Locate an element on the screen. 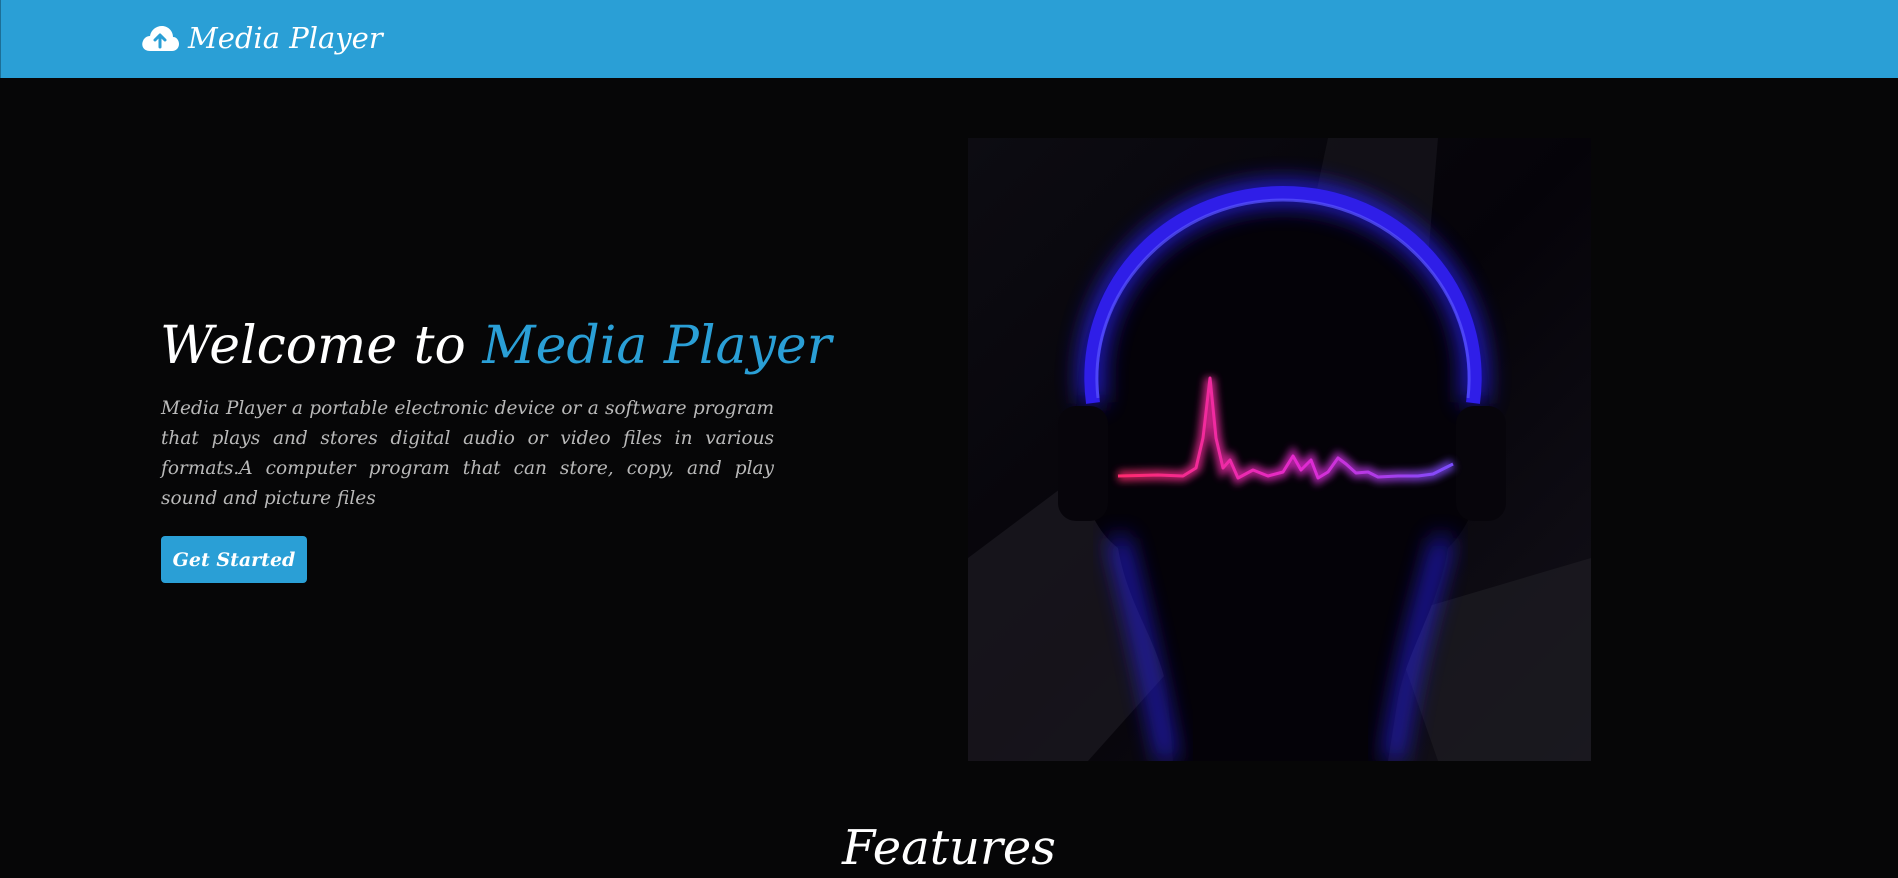  brand-link: Media Player is located at coordinates (261, 38).